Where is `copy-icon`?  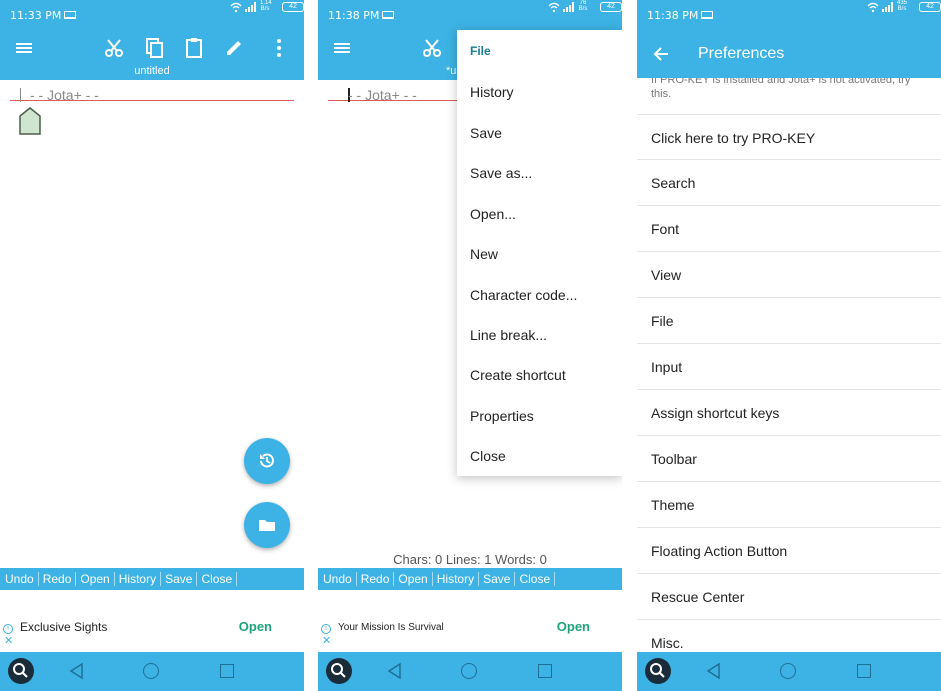 copy-icon is located at coordinates (154, 48).